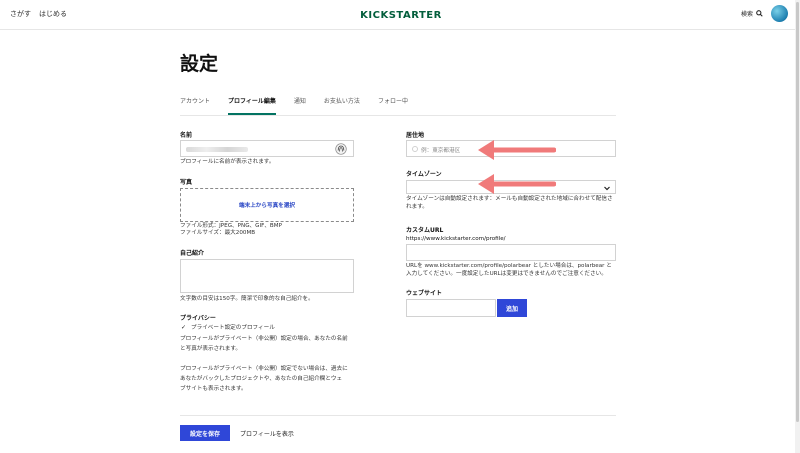 The image size is (800, 453). I want to click on settings-tabs: アカウント プロフィール編集 通知 お支払い方法 フォロー中, so click(294, 106).